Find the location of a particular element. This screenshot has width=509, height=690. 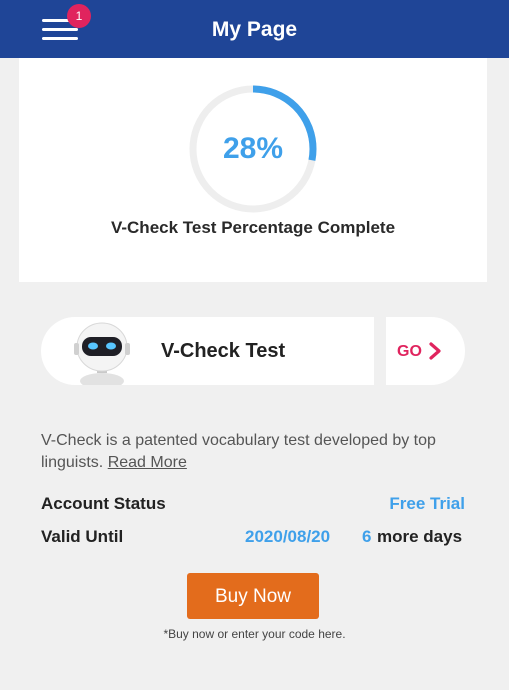

account-status-label: Account Status is located at coordinates (103, 503).